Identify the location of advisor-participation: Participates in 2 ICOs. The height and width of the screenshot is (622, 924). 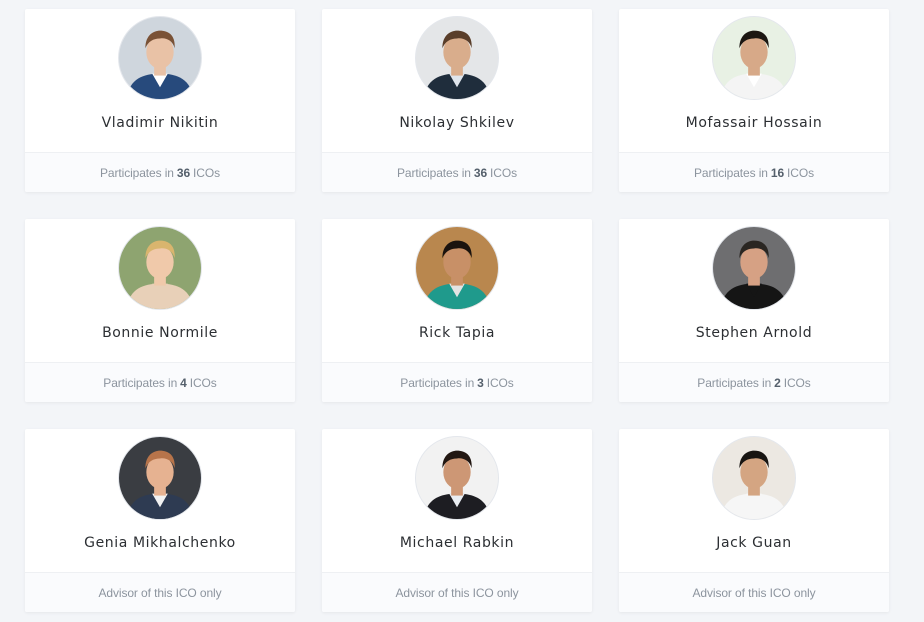
(754, 382).